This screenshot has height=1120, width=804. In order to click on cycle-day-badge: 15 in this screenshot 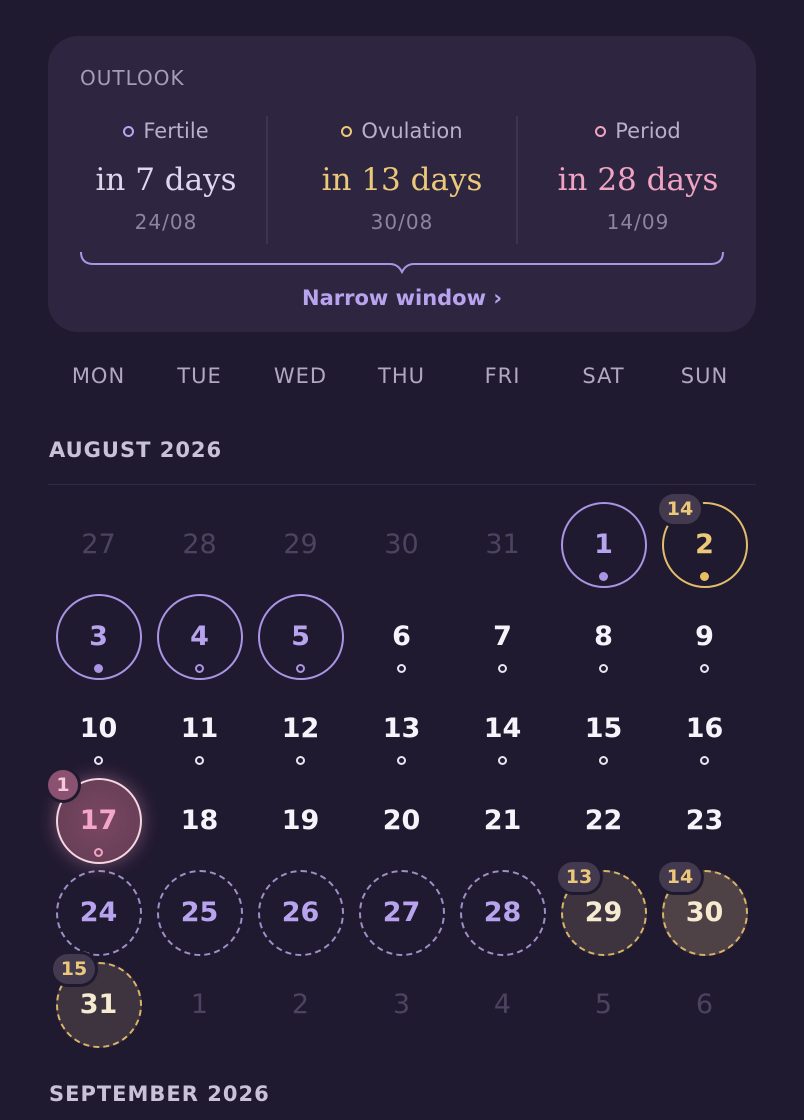, I will do `click(74, 969)`.